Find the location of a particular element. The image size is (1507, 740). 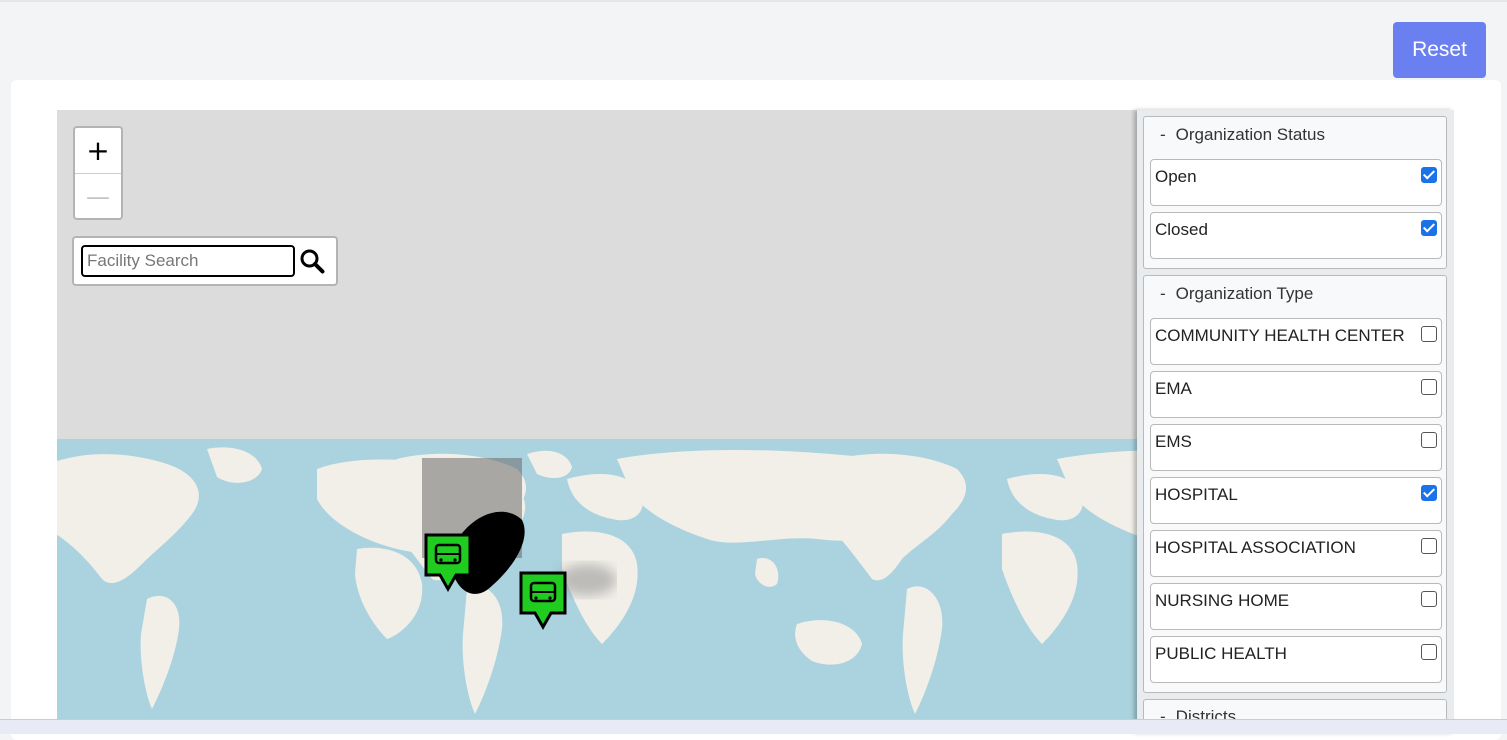

option-label: COMMUNITY HEALTH CENTER is located at coordinates (1280, 335).